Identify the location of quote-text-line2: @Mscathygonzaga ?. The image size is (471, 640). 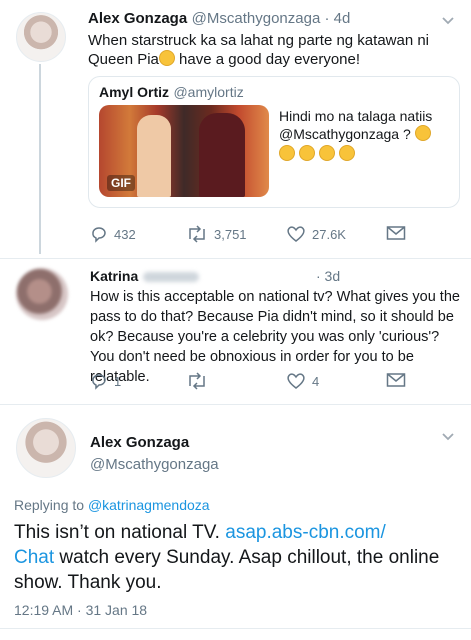
(365, 134).